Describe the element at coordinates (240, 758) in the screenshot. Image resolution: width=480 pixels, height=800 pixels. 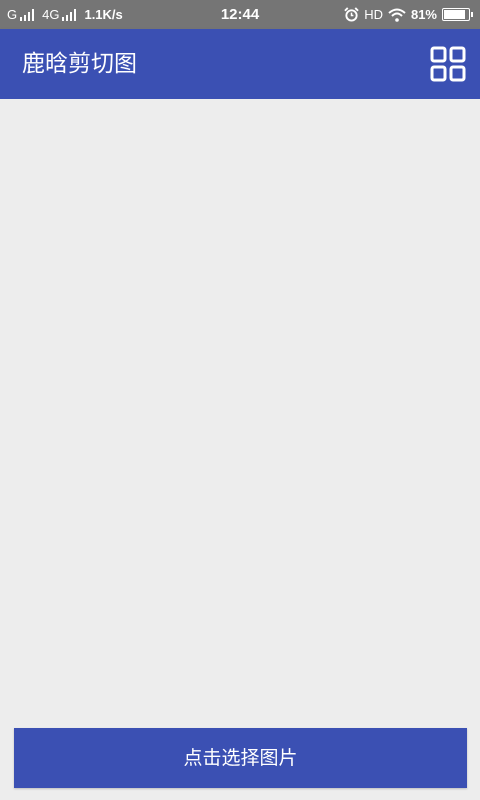
I see `select-image-button: 点击选择图片` at that location.